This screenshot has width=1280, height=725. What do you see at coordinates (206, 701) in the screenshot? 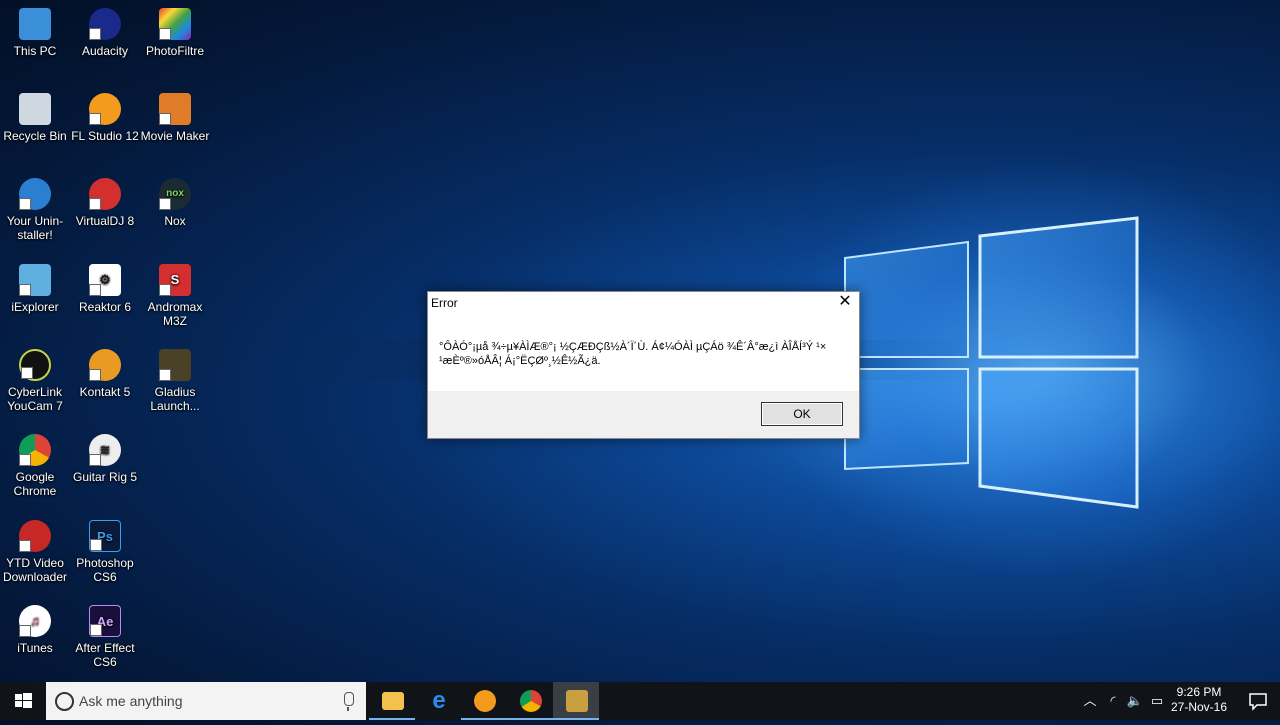
I see `search-box: Ask me anything` at bounding box center [206, 701].